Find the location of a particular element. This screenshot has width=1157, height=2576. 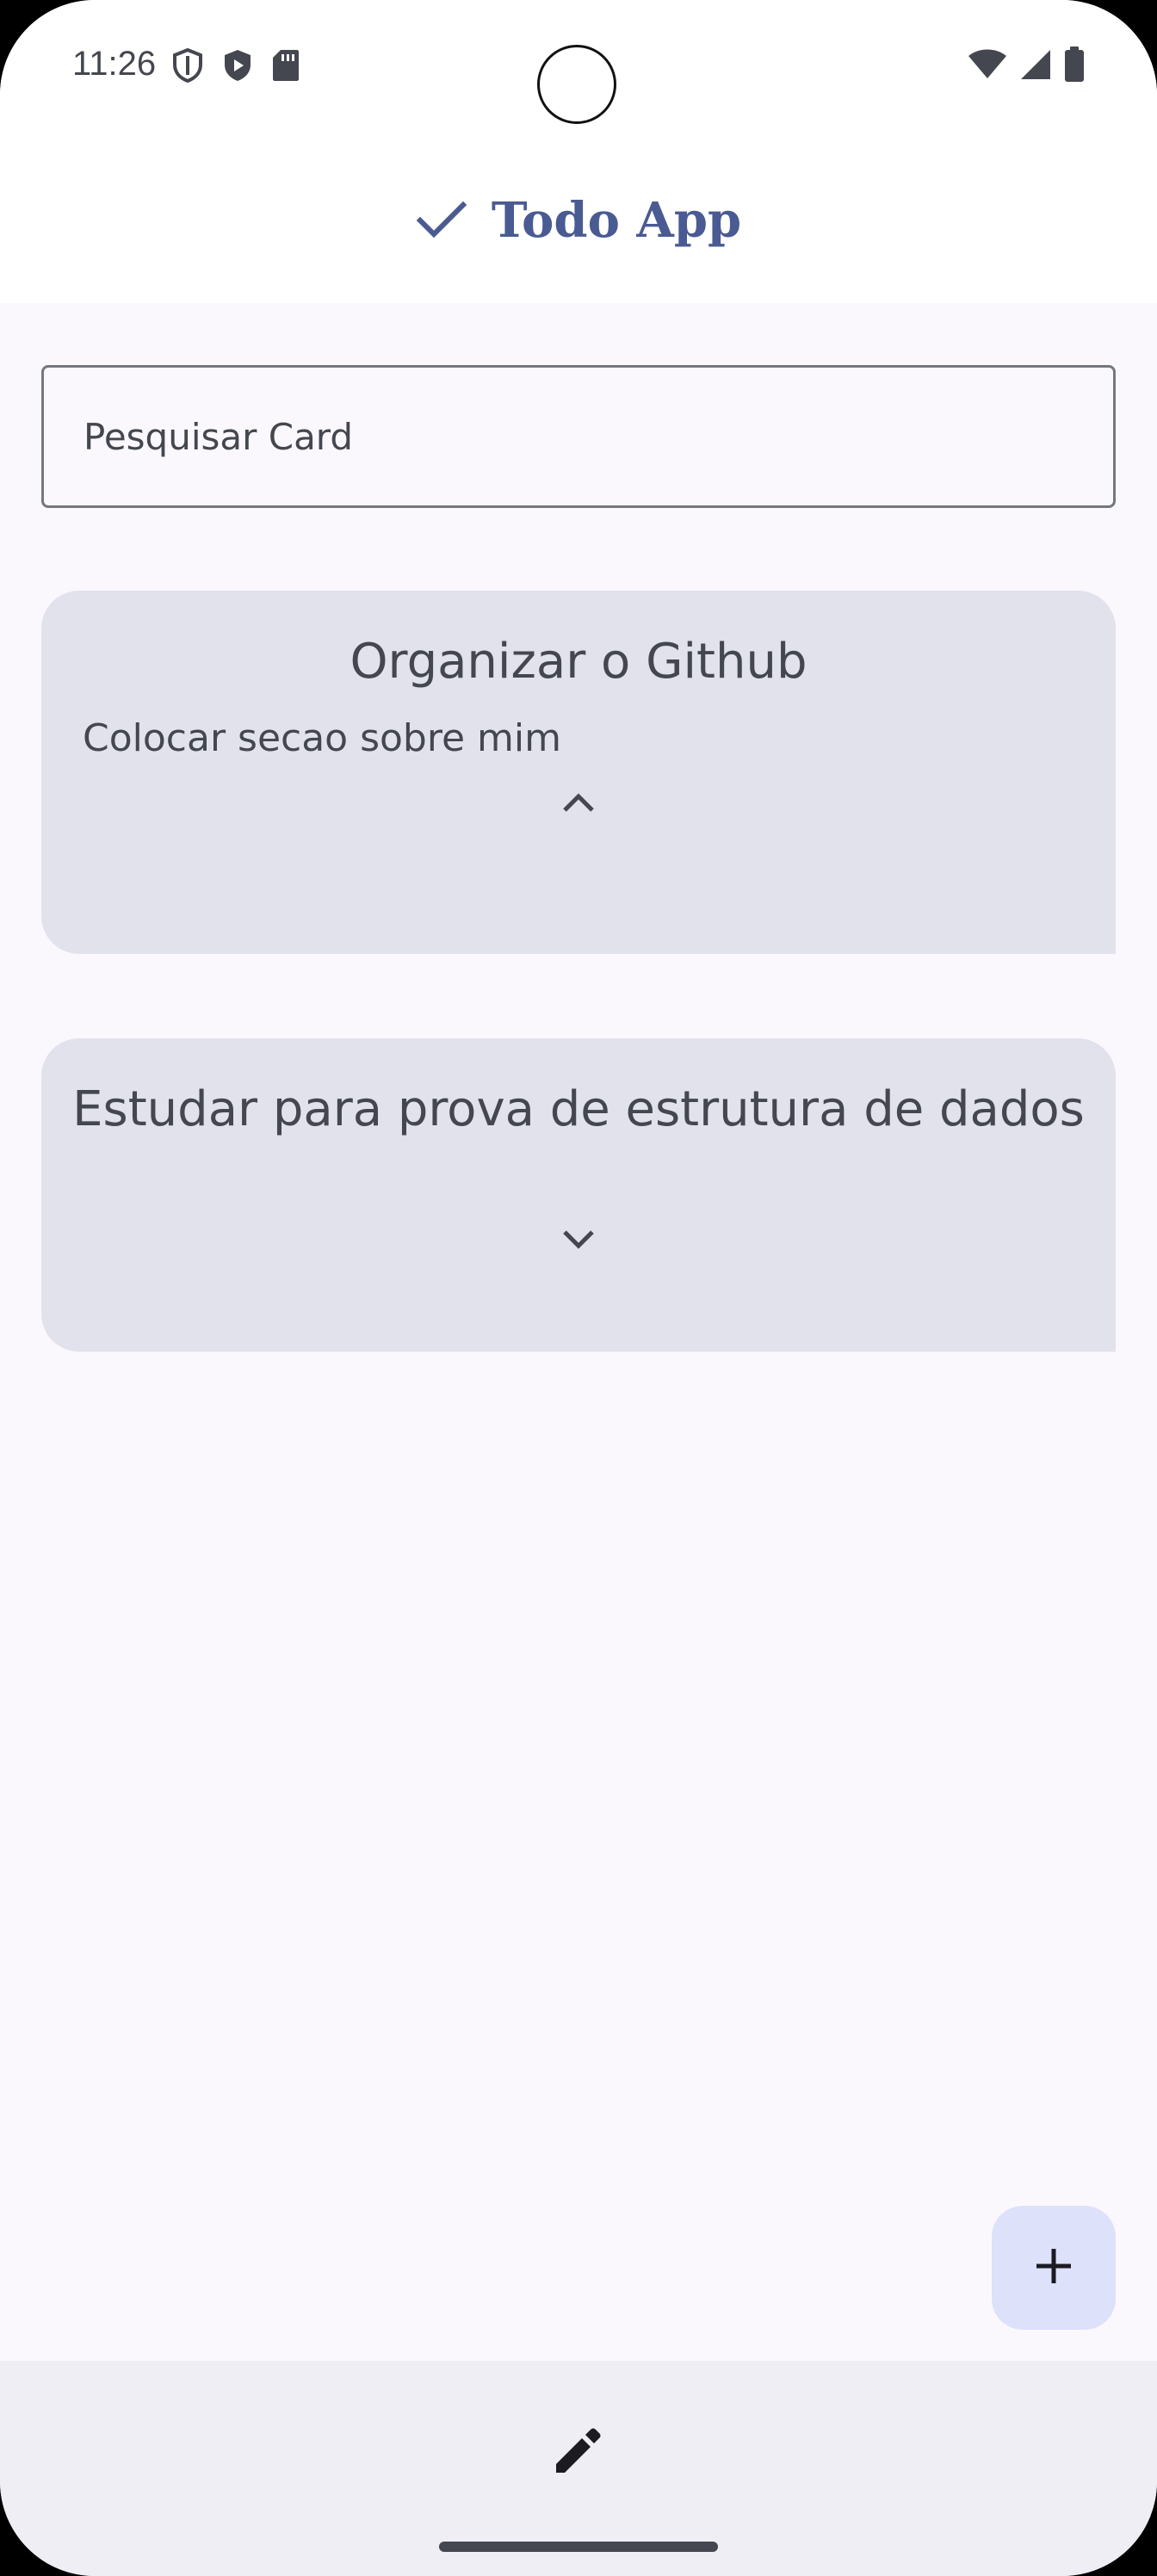

top-app-bar: Todo App is located at coordinates (579, 221).